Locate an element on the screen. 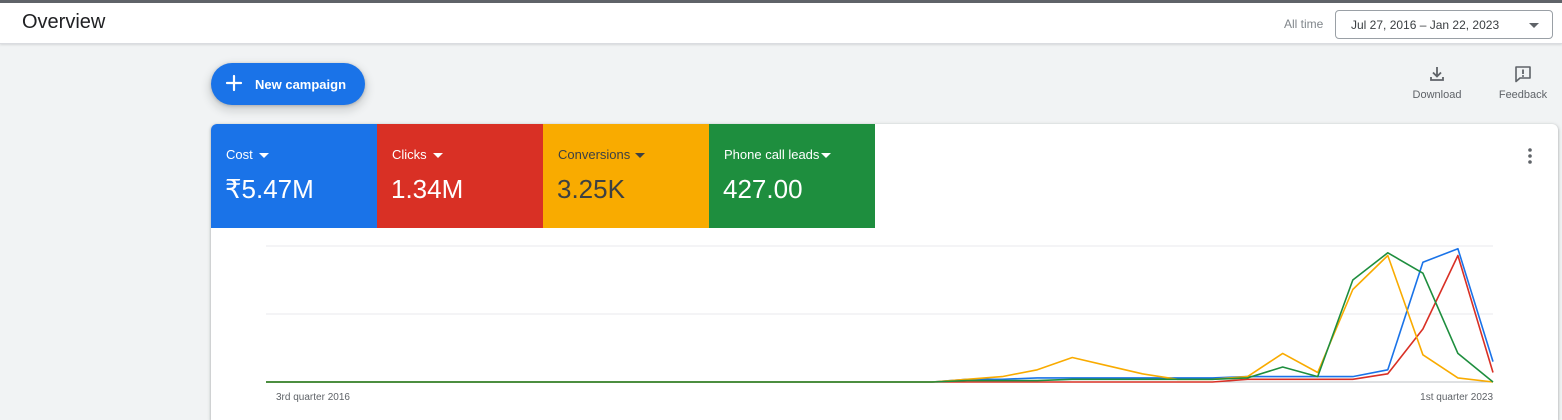 This screenshot has width=1562, height=420. chevron-down-icon is located at coordinates (1534, 25).